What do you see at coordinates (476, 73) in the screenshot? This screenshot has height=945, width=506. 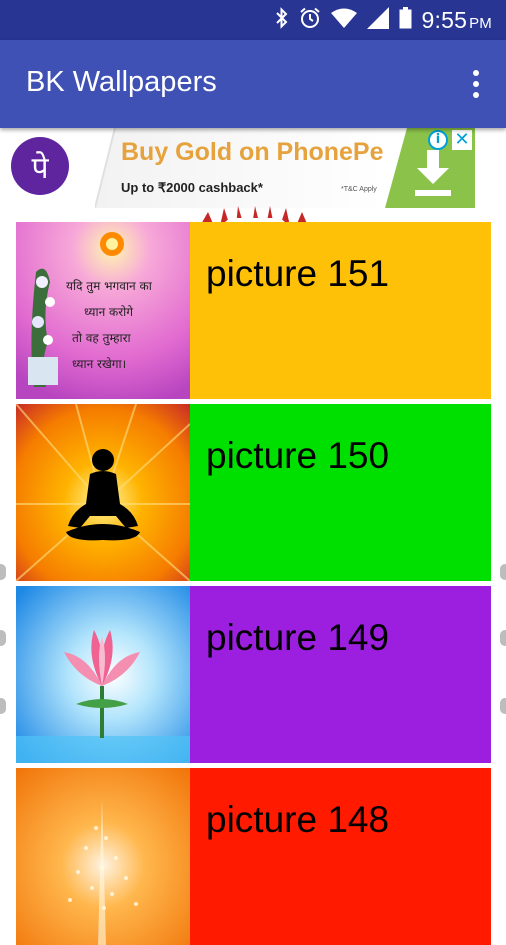 I see `overflow-menu-icon` at bounding box center [476, 73].